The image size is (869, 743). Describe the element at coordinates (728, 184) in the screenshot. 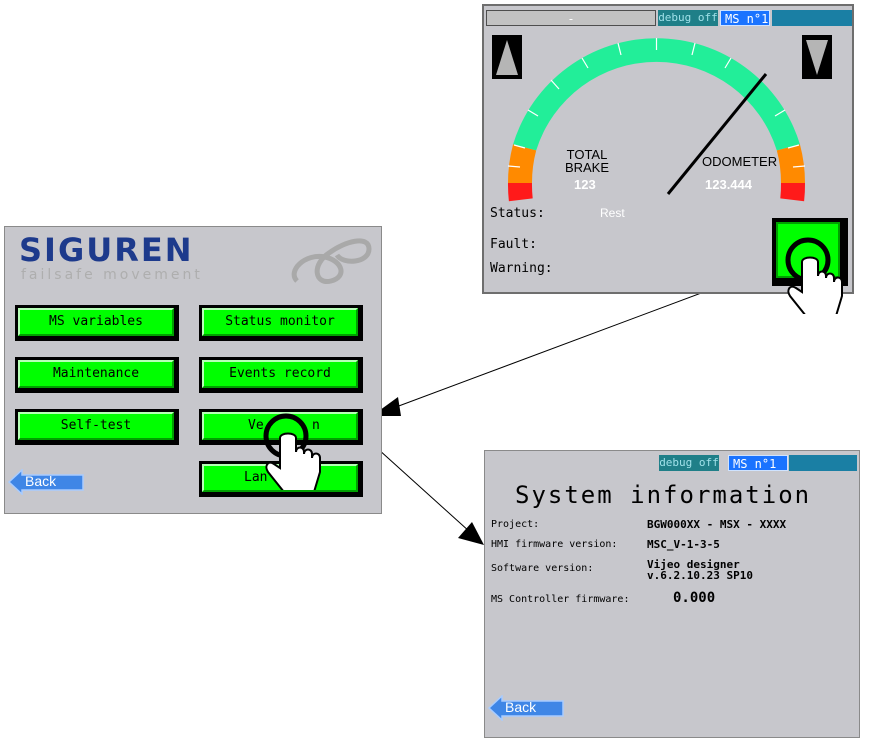

I see `odometer-value: 123.444` at that location.